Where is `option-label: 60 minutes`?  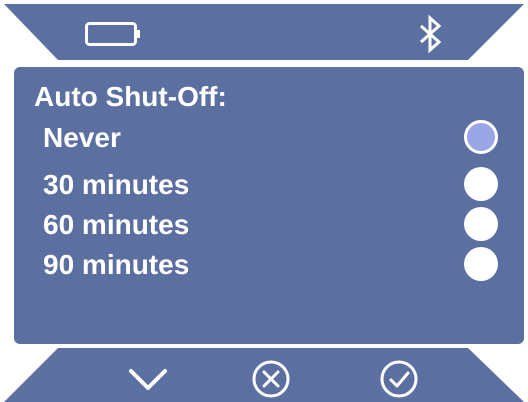 option-label: 60 minutes is located at coordinates (116, 224).